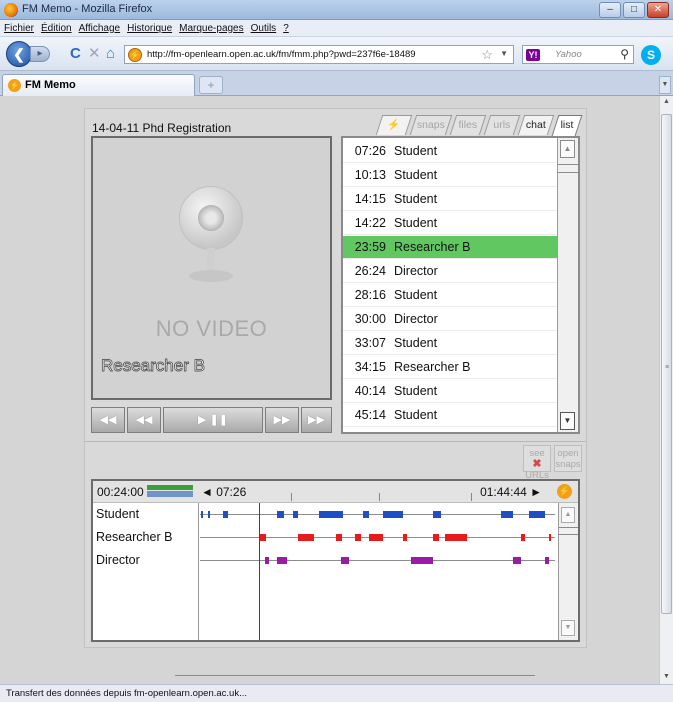 The height and width of the screenshot is (702, 673). What do you see at coordinates (370, 223) in the screenshot?
I see `list-item-time: 14:22` at bounding box center [370, 223].